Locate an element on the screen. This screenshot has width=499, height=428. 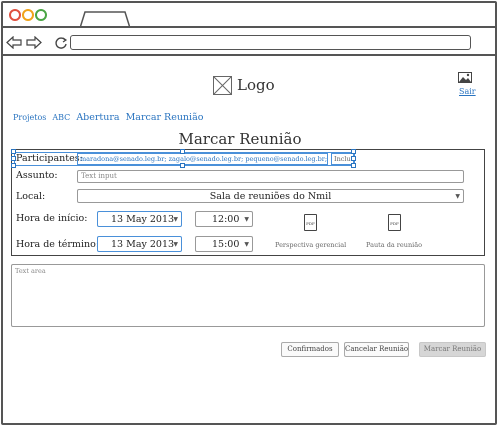
breadcrumb: Projetos ABC Abertura Marcar Reunião is located at coordinates (111, 117).